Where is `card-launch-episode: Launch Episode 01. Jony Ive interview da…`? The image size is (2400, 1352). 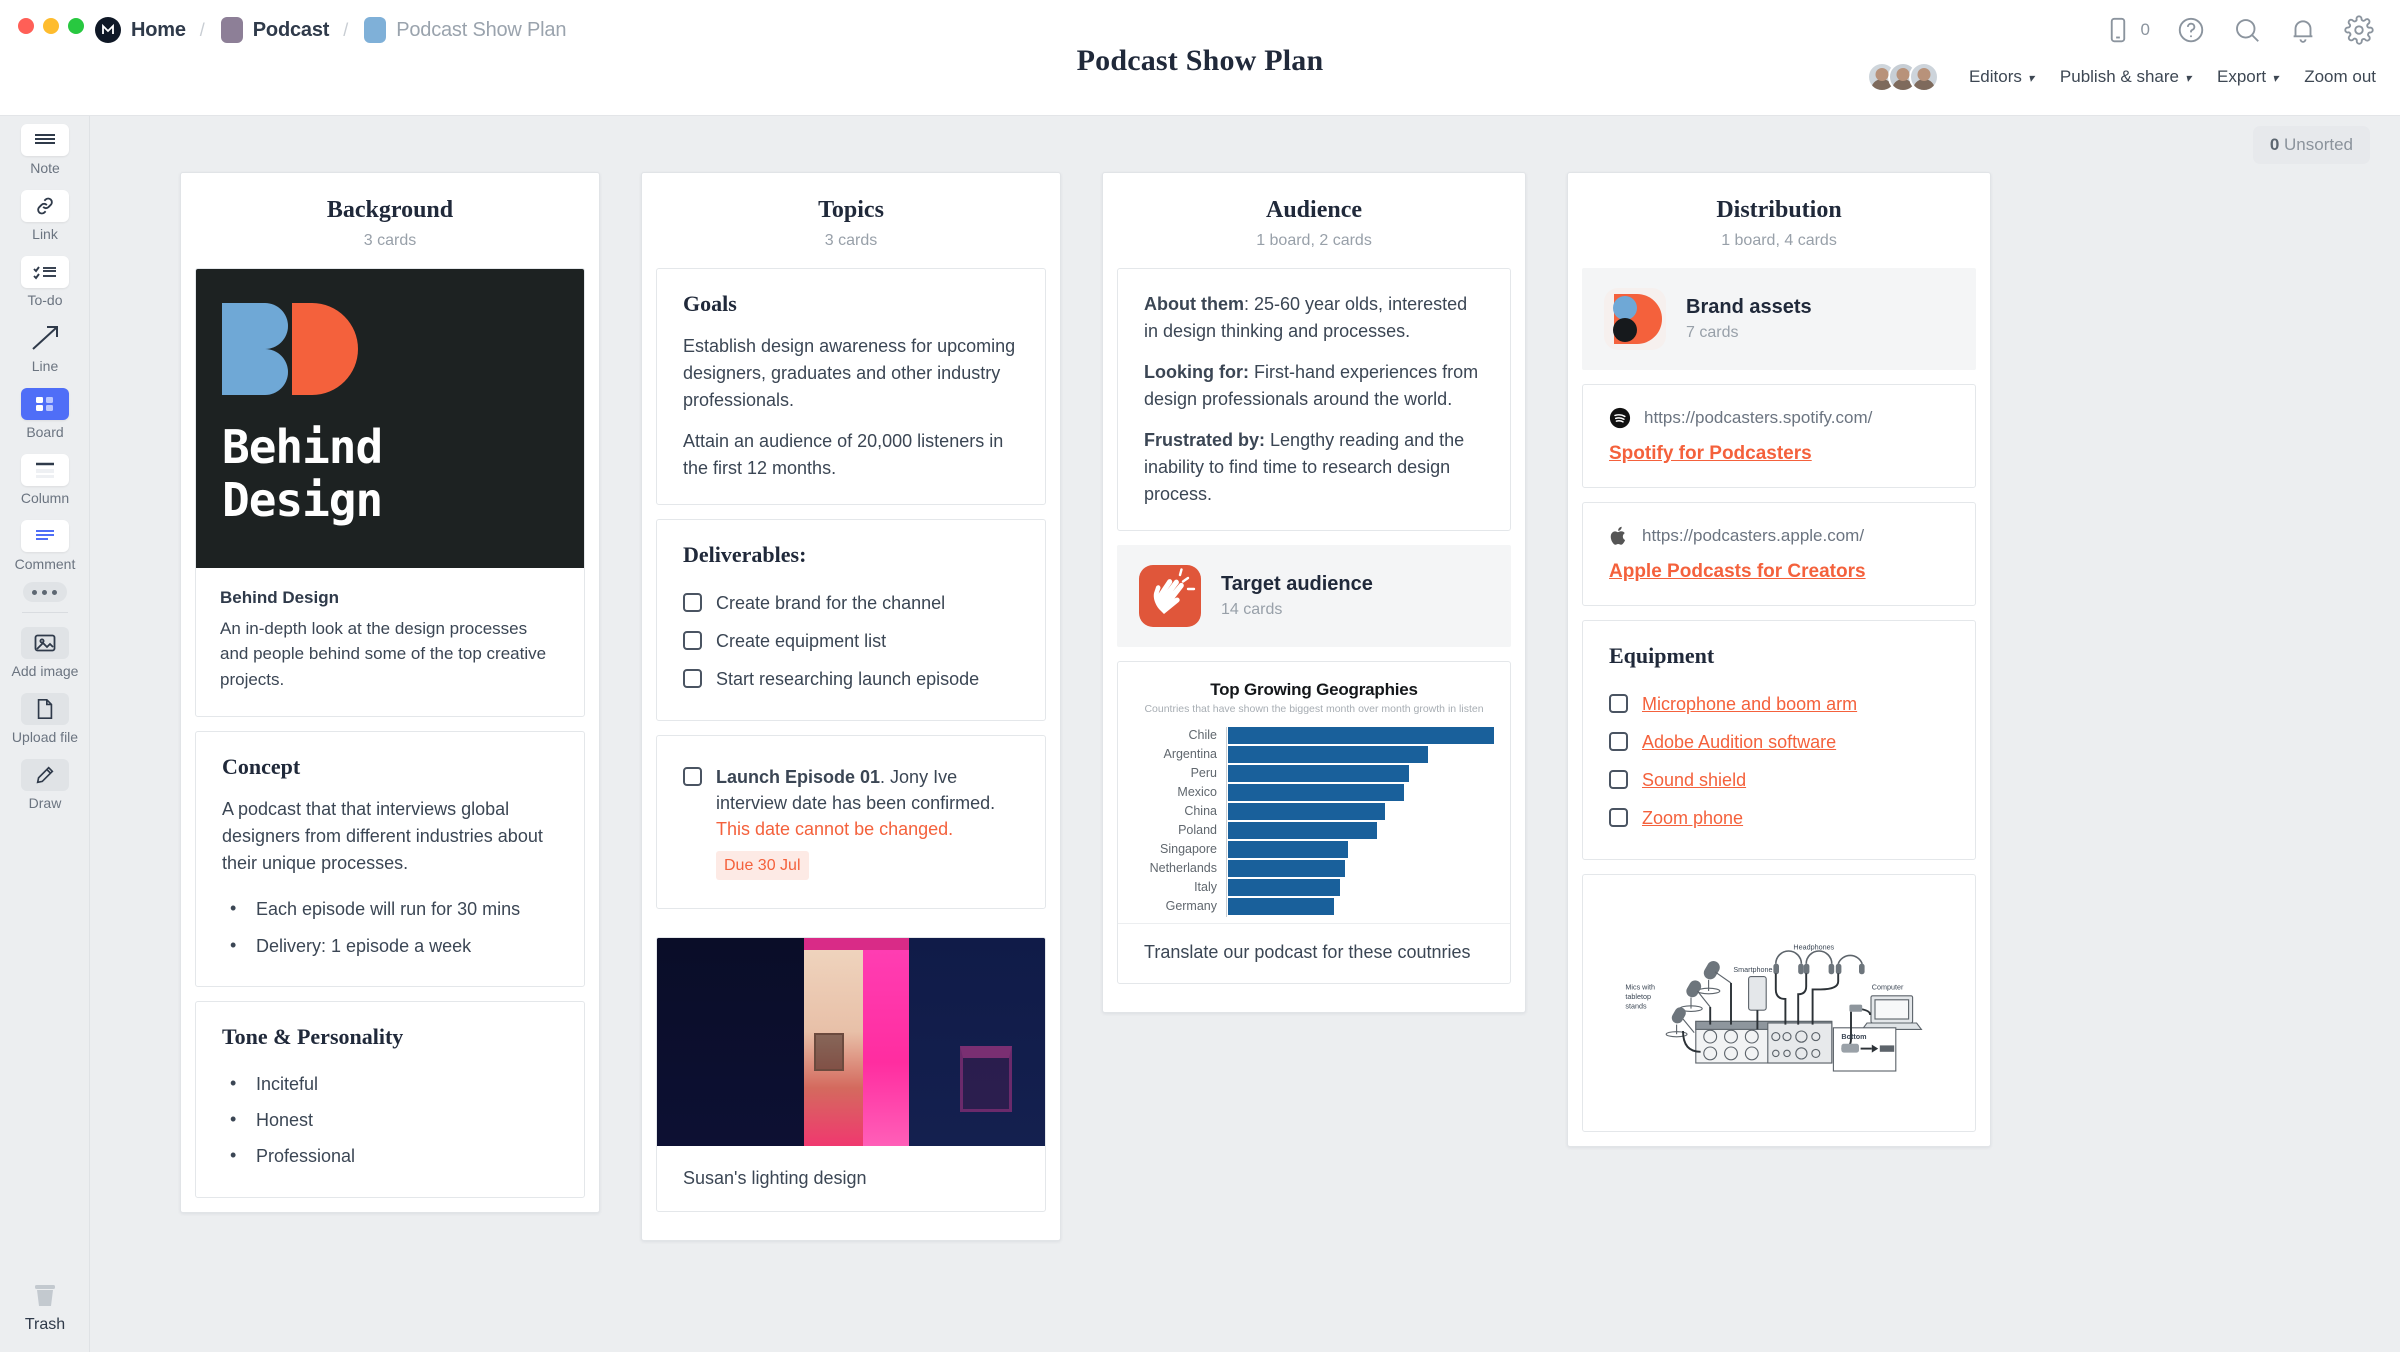
card-launch-episode: Launch Episode 01. Jony Ive interview da… is located at coordinates (851, 822).